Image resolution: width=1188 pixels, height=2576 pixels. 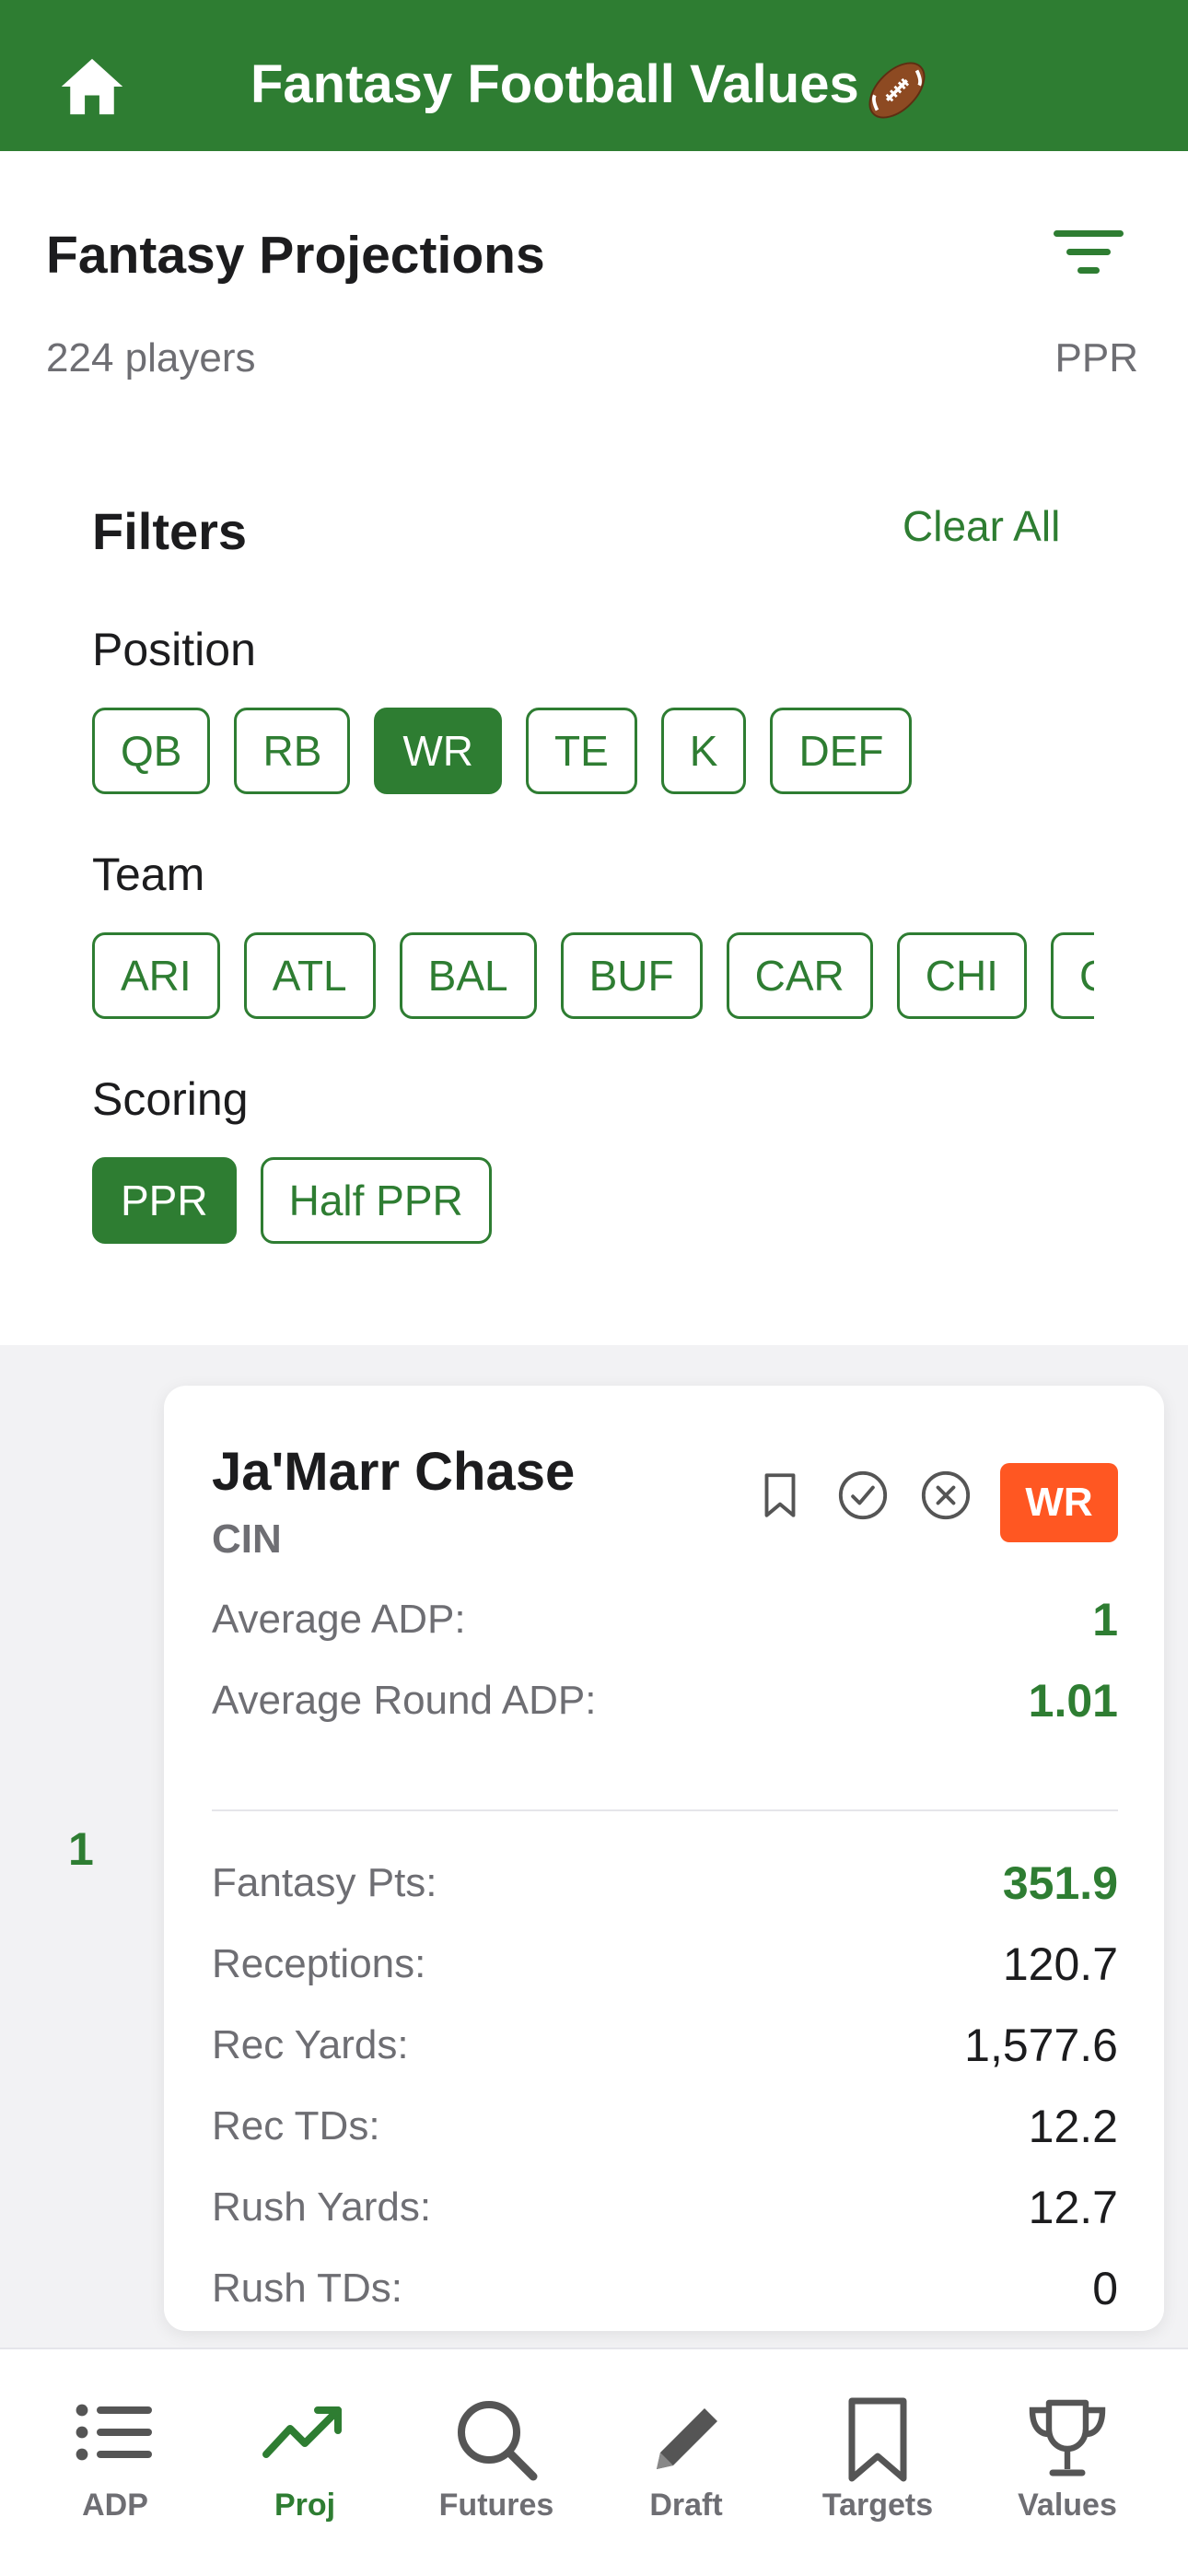 I want to click on stat-receptions: Receptions: 120.7, so click(x=665, y=1964).